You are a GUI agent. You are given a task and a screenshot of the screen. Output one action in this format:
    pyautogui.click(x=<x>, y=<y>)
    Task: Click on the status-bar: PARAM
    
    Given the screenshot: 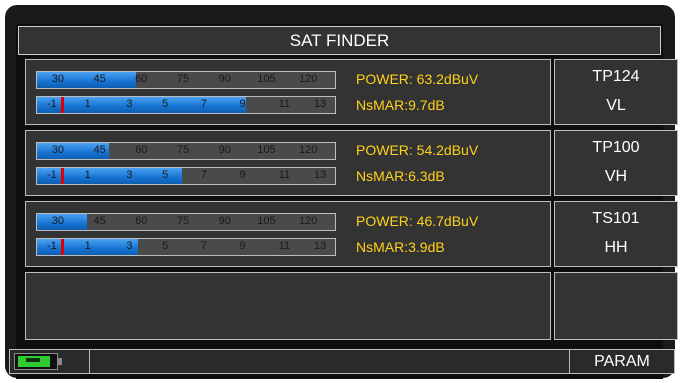 What is the action you would take?
    pyautogui.click(x=342, y=361)
    